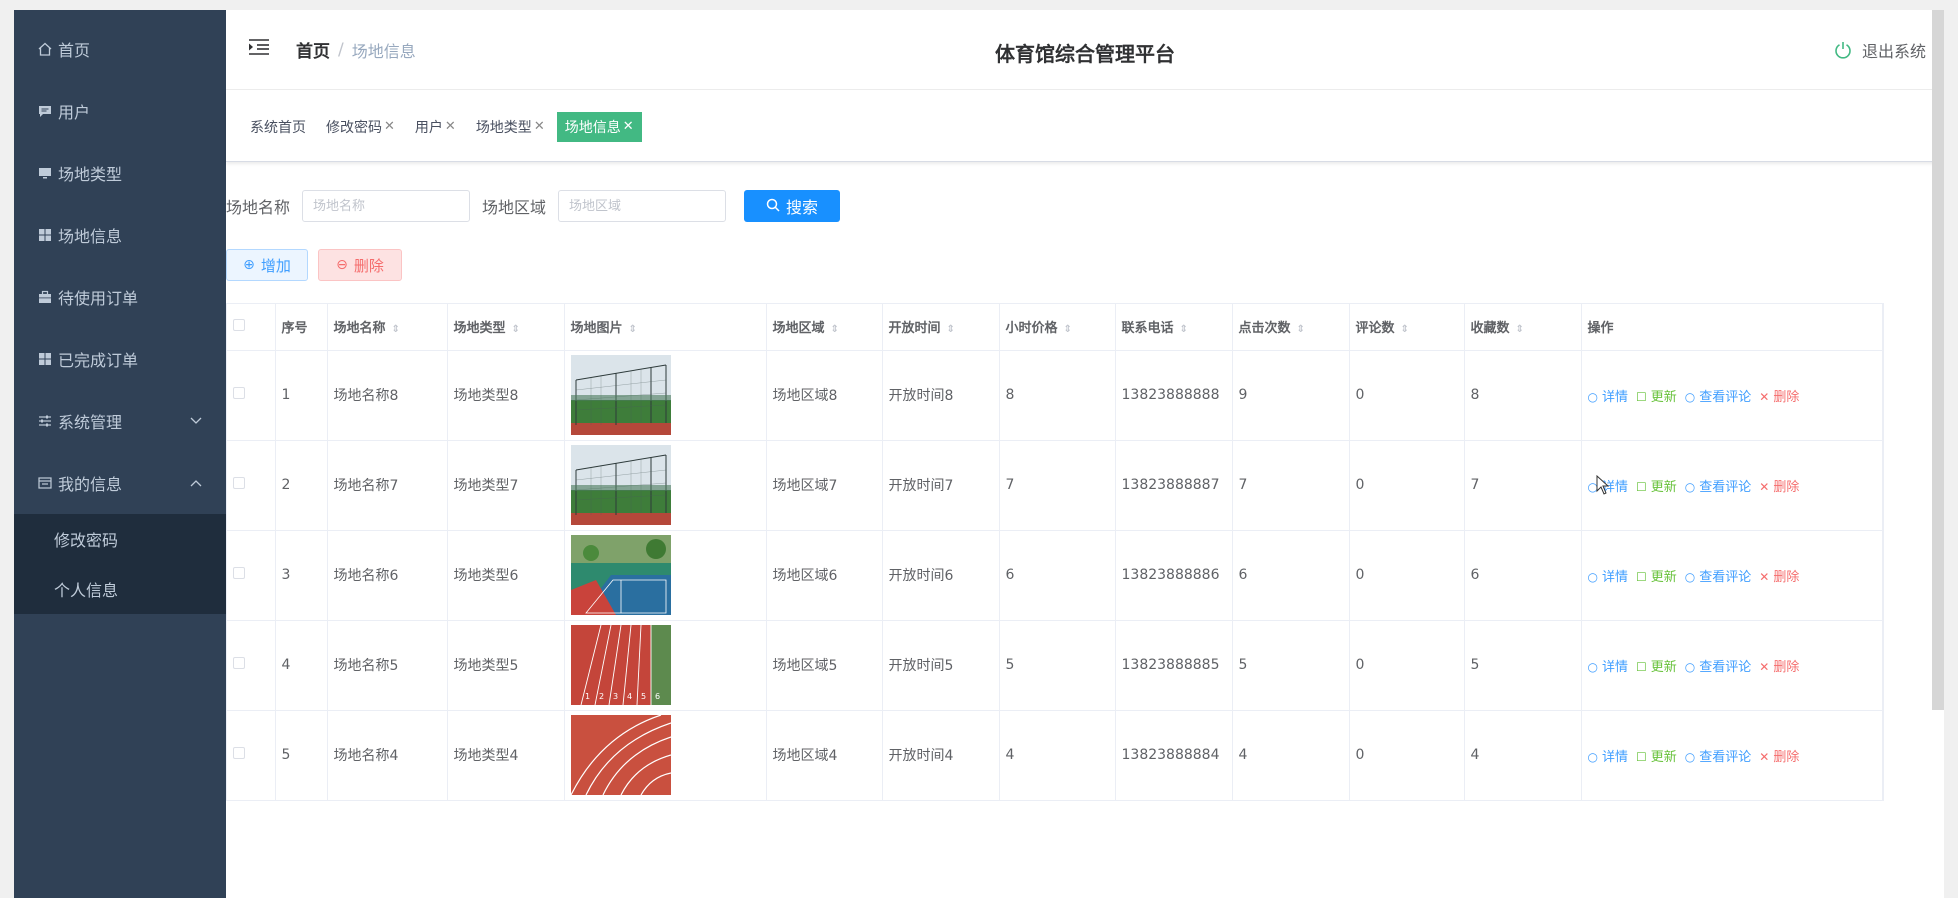 Image resolution: width=1958 pixels, height=898 pixels. Describe the element at coordinates (510, 127) in the screenshot. I see `tag-venue-type: 场地类型 ✕` at that location.